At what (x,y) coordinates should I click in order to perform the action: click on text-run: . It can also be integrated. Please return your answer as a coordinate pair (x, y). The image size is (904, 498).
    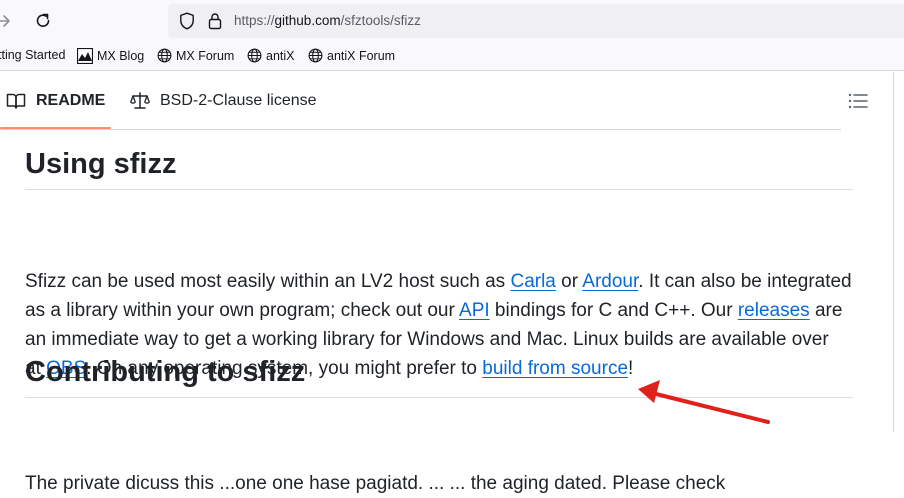
    Looking at the image, I should click on (745, 281).